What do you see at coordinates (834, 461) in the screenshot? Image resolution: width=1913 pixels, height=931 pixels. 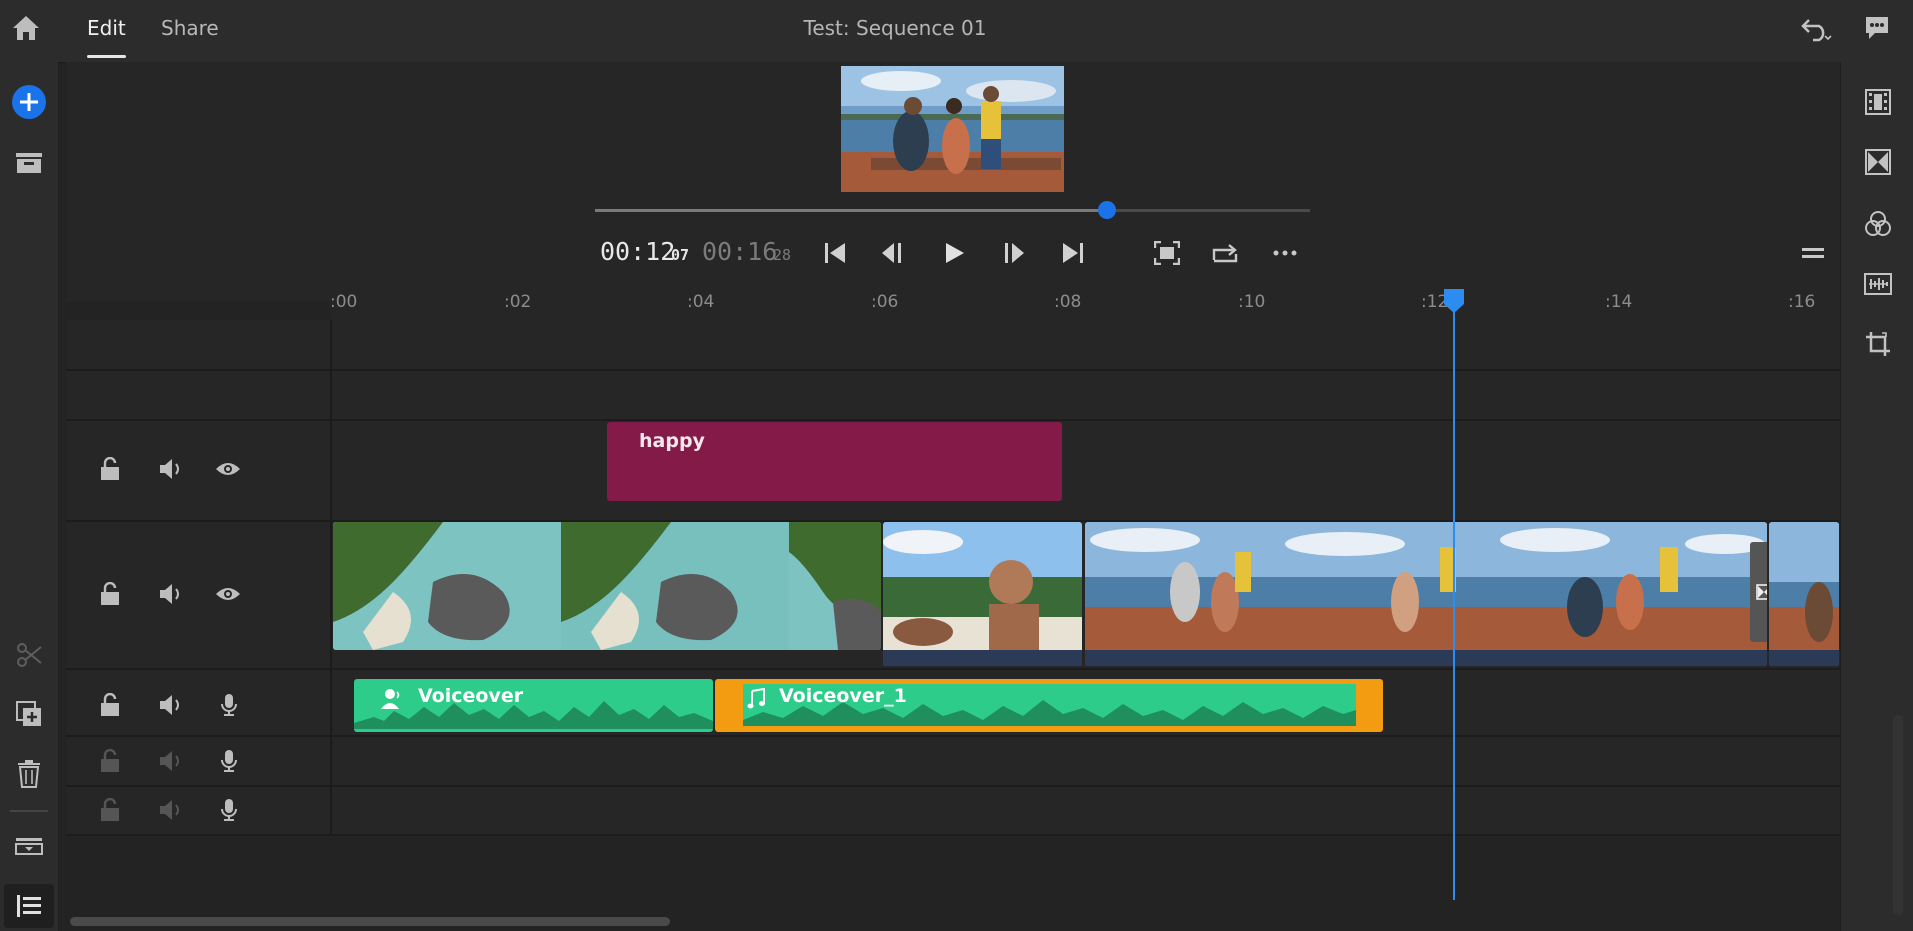 I see `title-clip: happy` at bounding box center [834, 461].